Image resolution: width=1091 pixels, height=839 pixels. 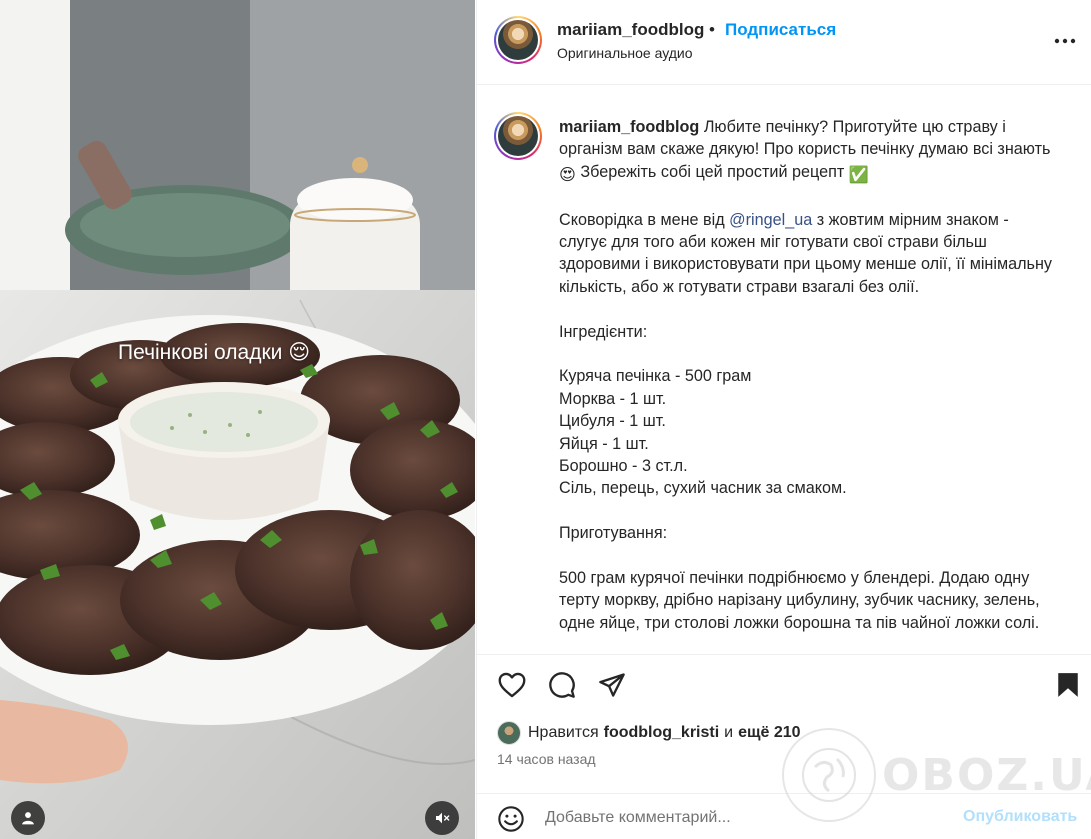 I want to click on mute-button, so click(x=442, y=818).